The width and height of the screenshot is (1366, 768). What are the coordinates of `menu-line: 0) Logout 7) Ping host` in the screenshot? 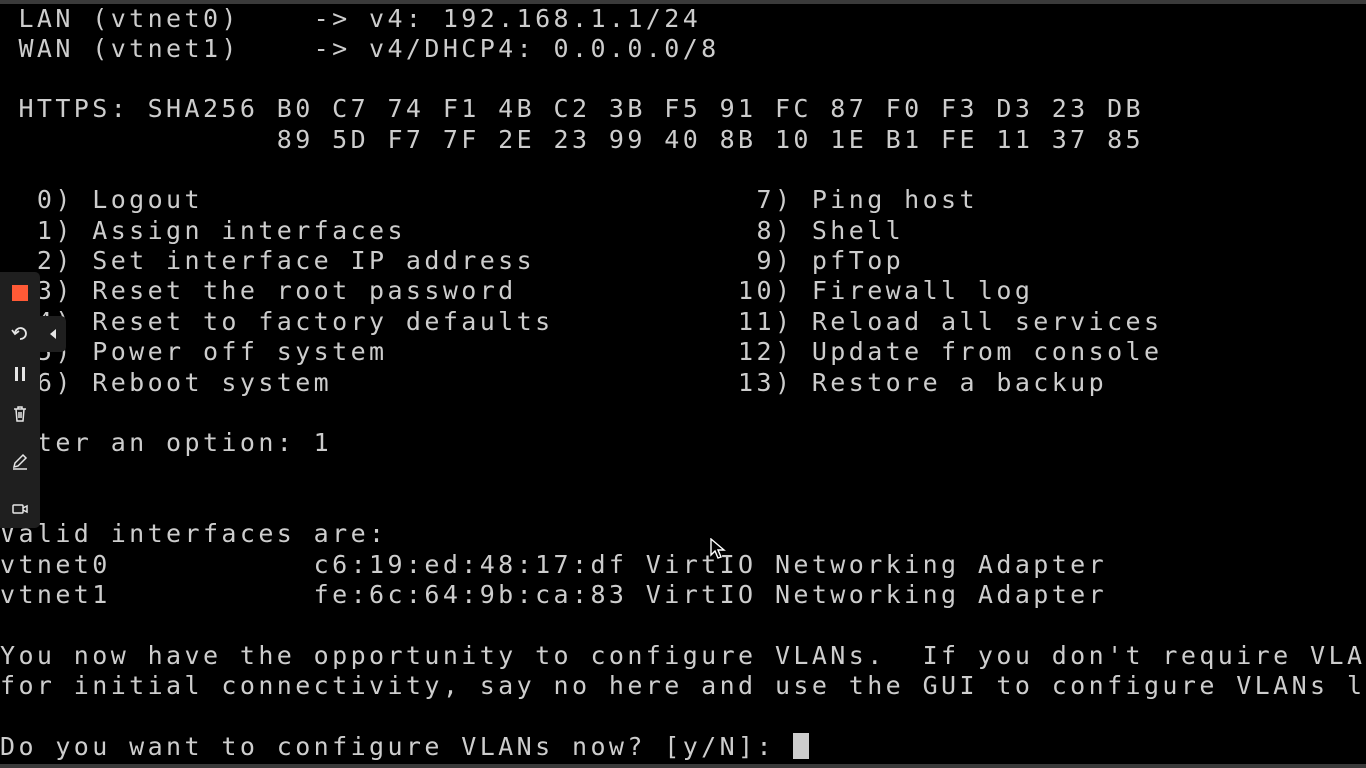 It's located at (489, 199).